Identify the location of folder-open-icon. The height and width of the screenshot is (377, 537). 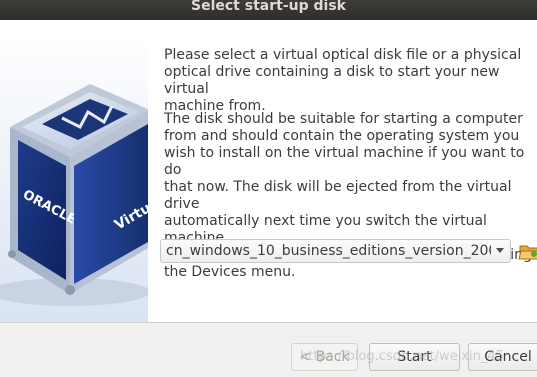
(527, 252).